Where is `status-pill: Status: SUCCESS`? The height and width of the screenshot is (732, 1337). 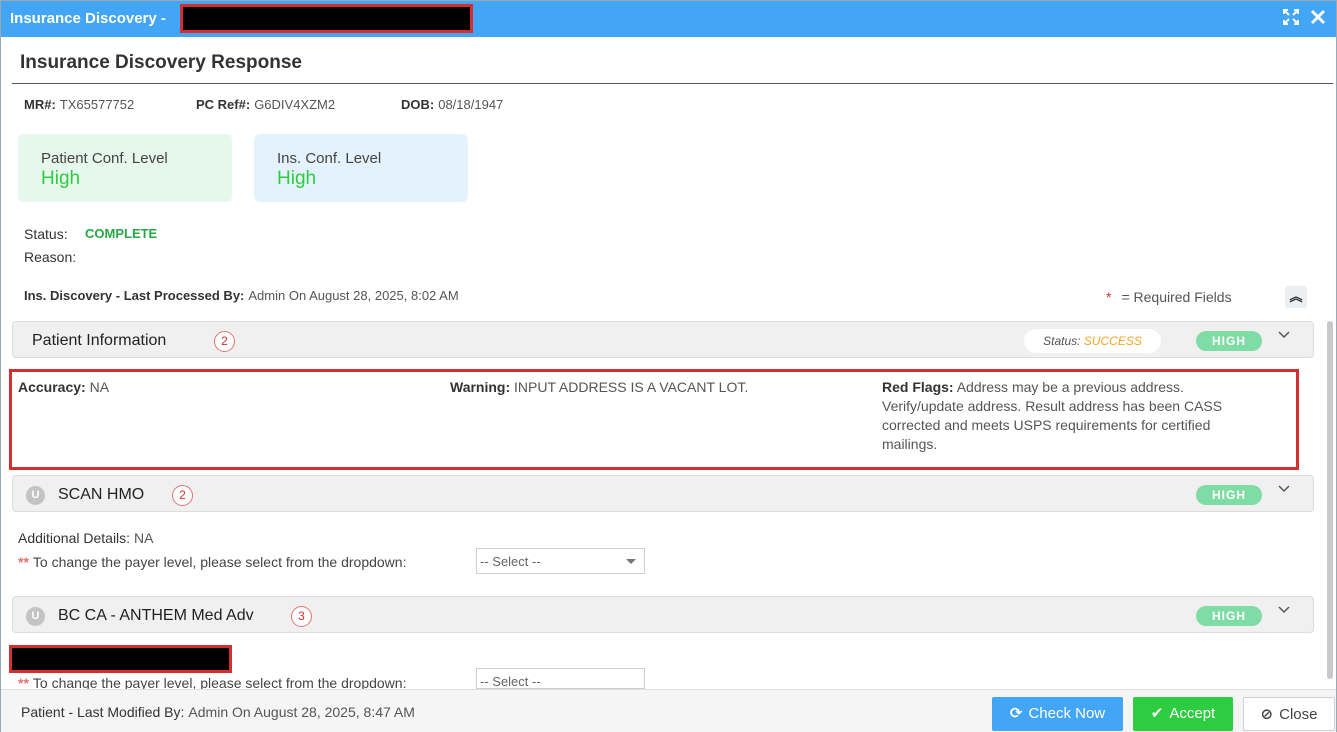
status-pill: Status: SUCCESS is located at coordinates (1092, 341).